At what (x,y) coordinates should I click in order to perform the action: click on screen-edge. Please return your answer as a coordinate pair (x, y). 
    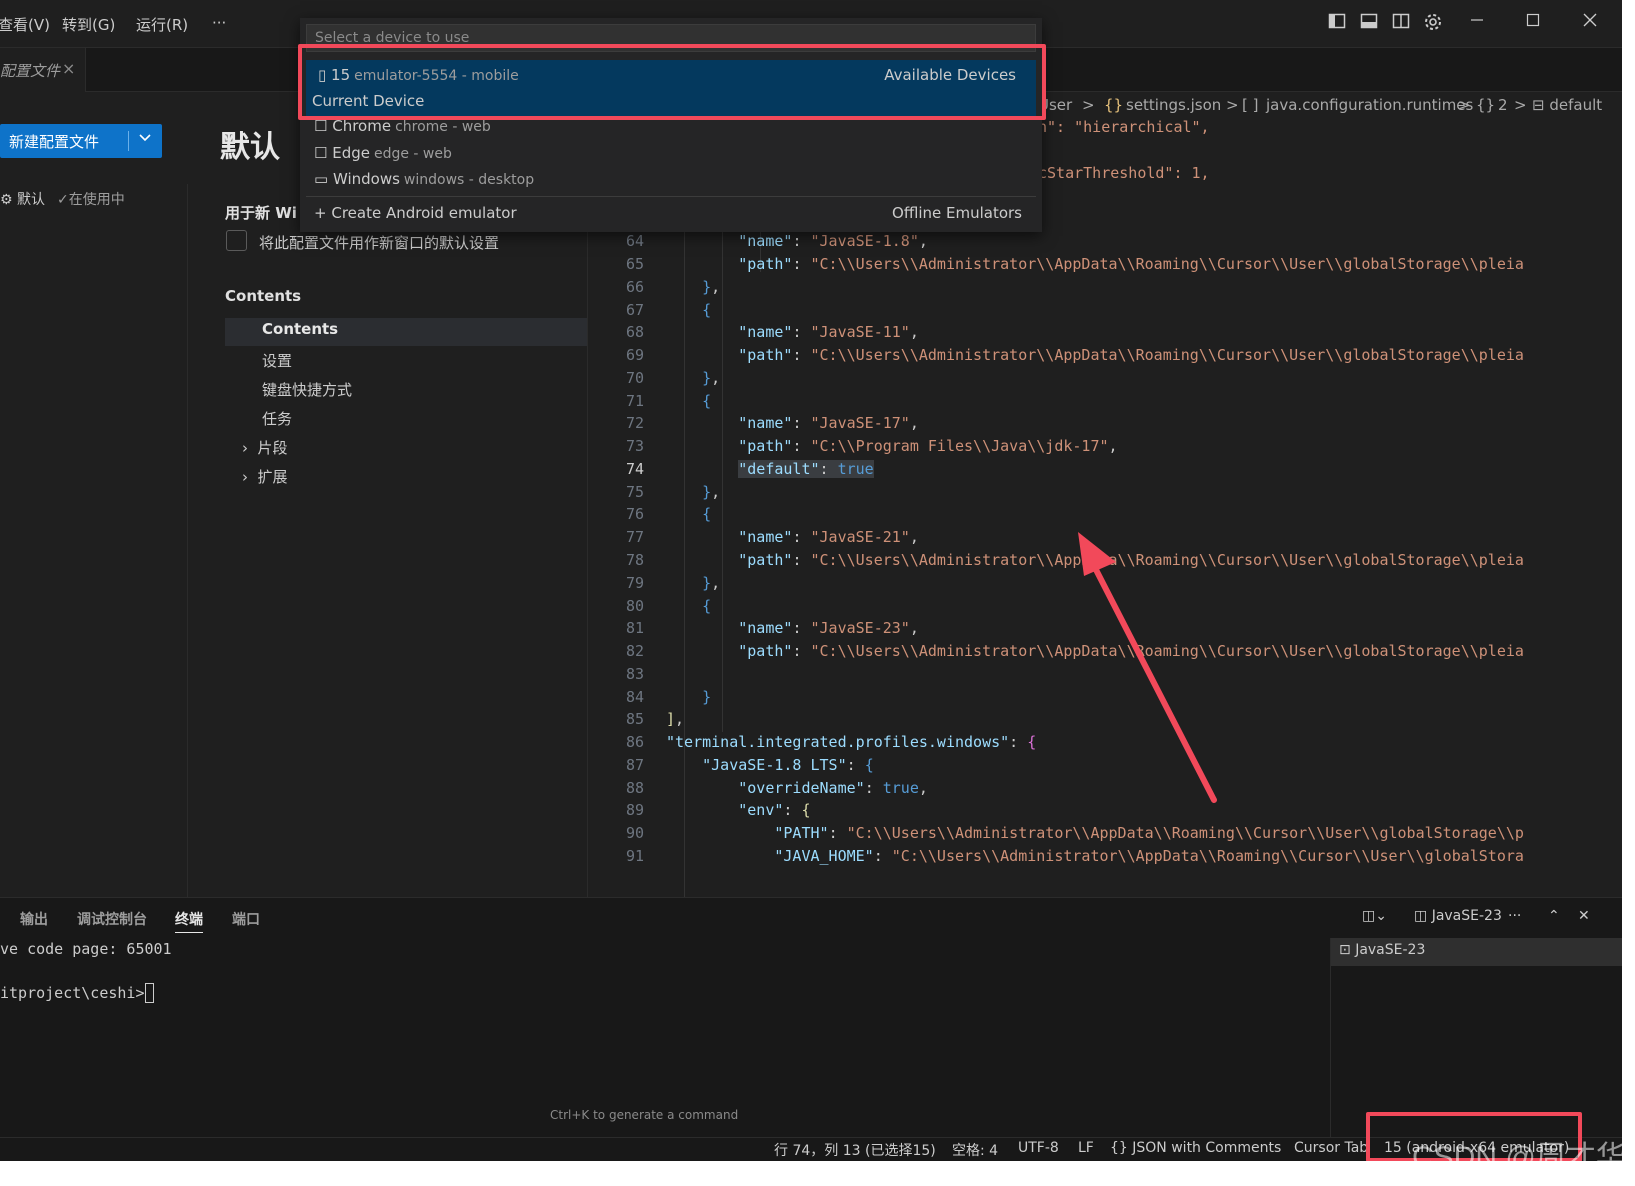
    Looking at the image, I should click on (1628, 593).